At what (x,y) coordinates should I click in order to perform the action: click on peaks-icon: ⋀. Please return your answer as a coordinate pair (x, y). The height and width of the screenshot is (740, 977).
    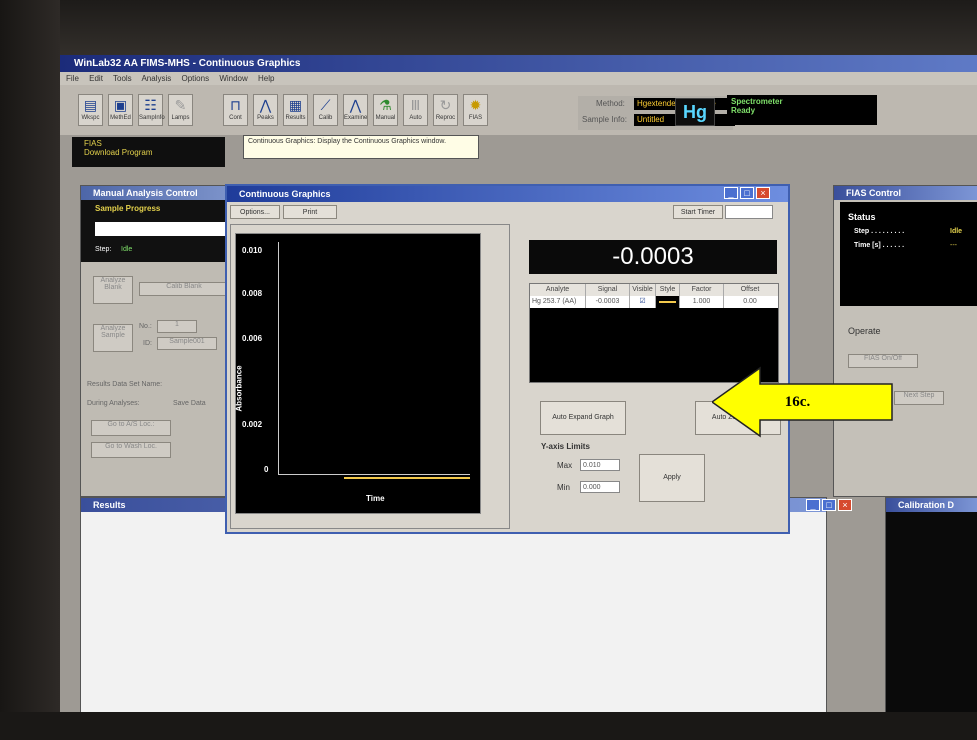
    Looking at the image, I should click on (265, 105).